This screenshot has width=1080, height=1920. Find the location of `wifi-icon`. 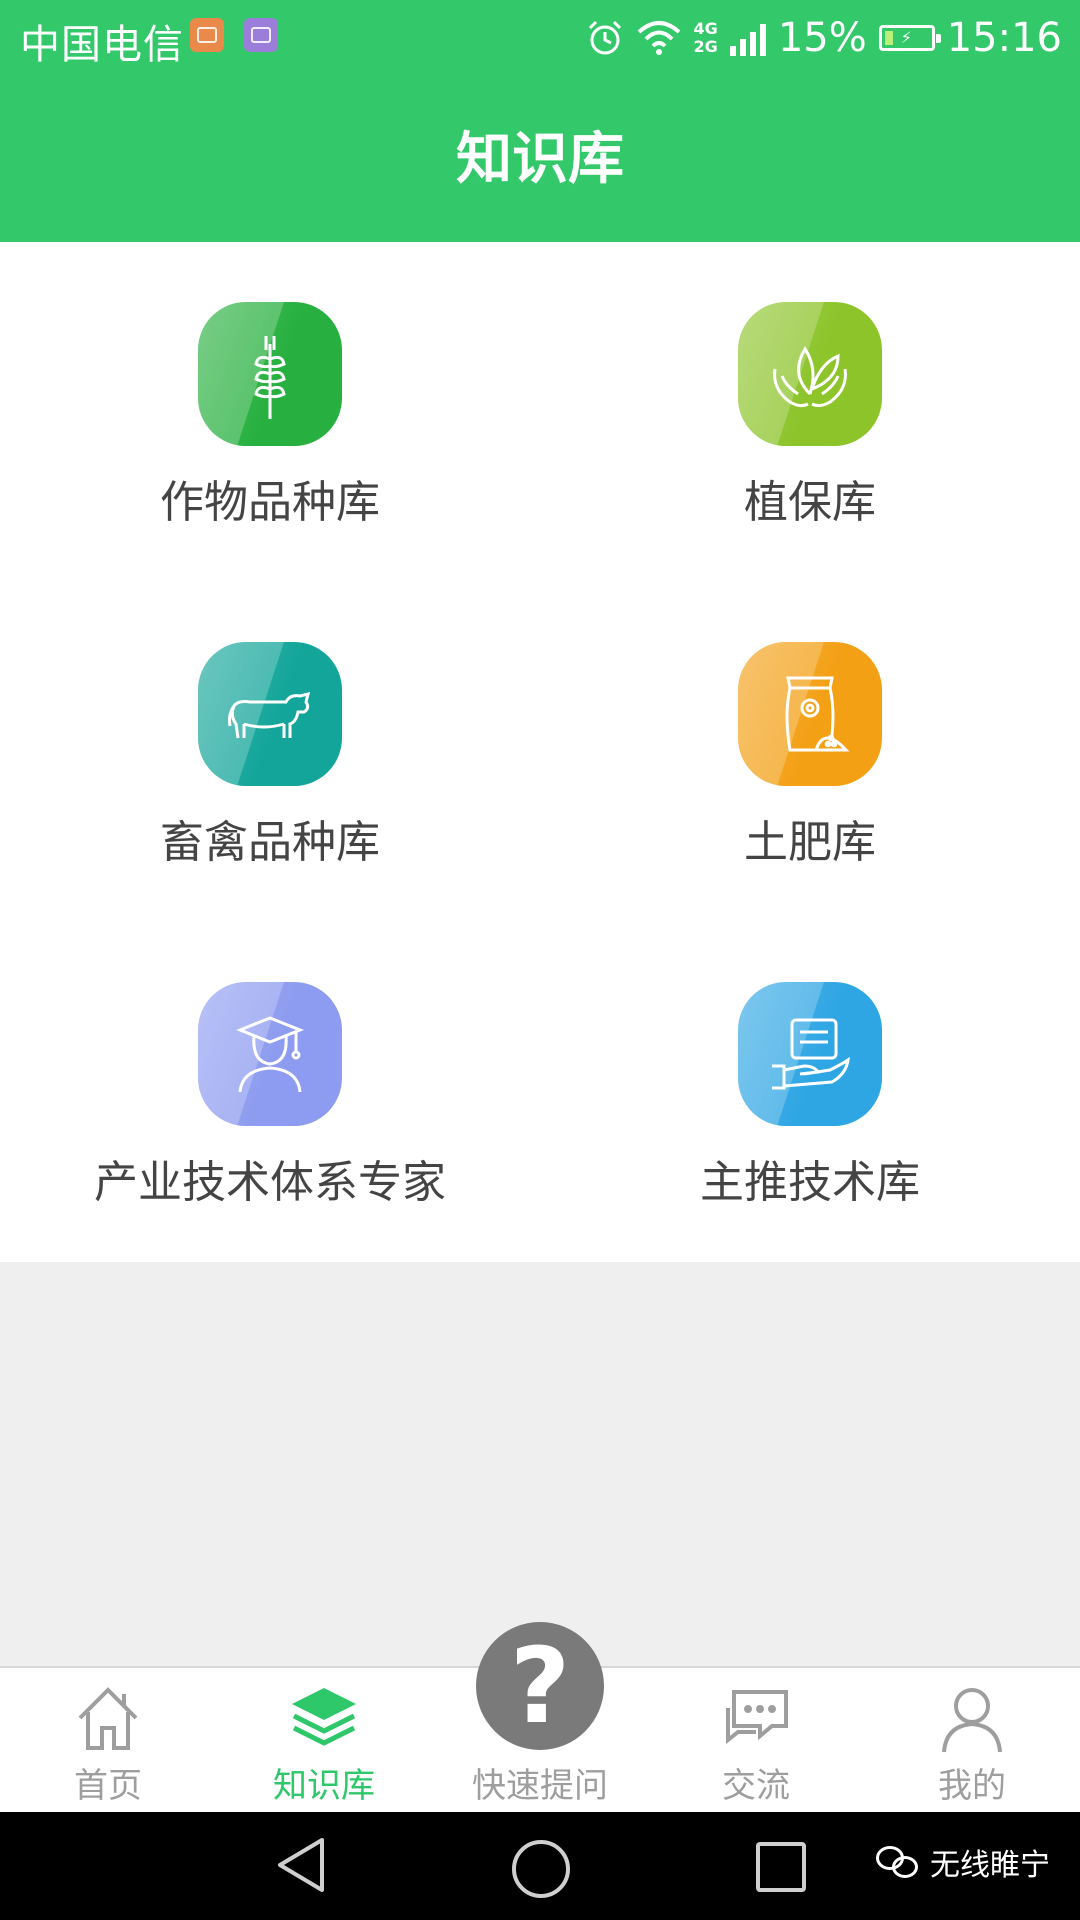

wifi-icon is located at coordinates (658, 38).